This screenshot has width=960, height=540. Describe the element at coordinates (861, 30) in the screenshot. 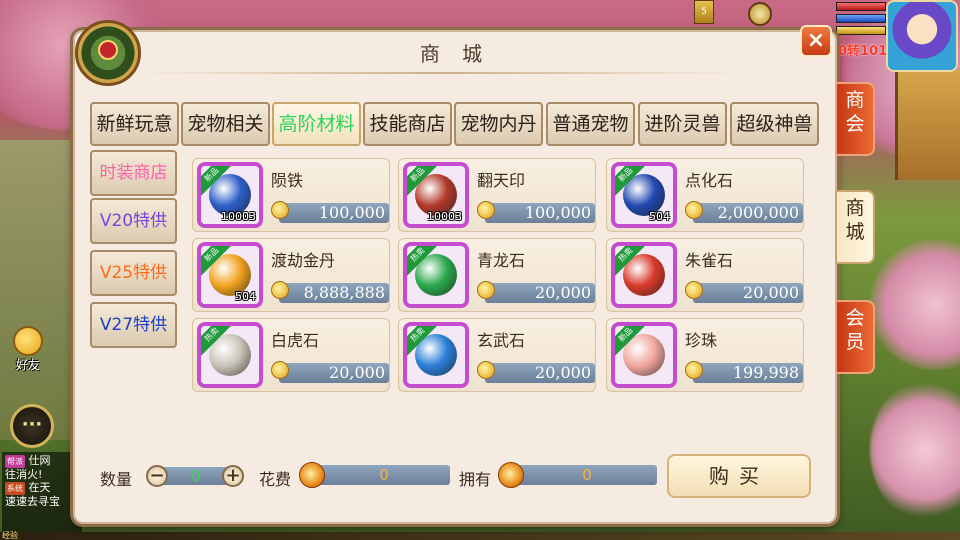

I see `exp-bar` at that location.